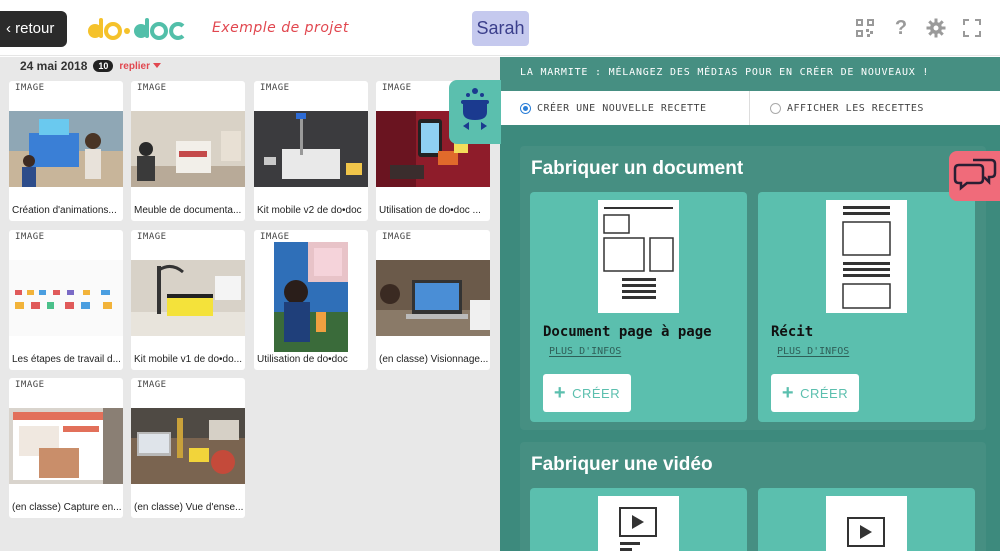 The height and width of the screenshot is (551, 1000). Describe the element at coordinates (972, 28) in the screenshot. I see `fullscreen-icon` at that location.